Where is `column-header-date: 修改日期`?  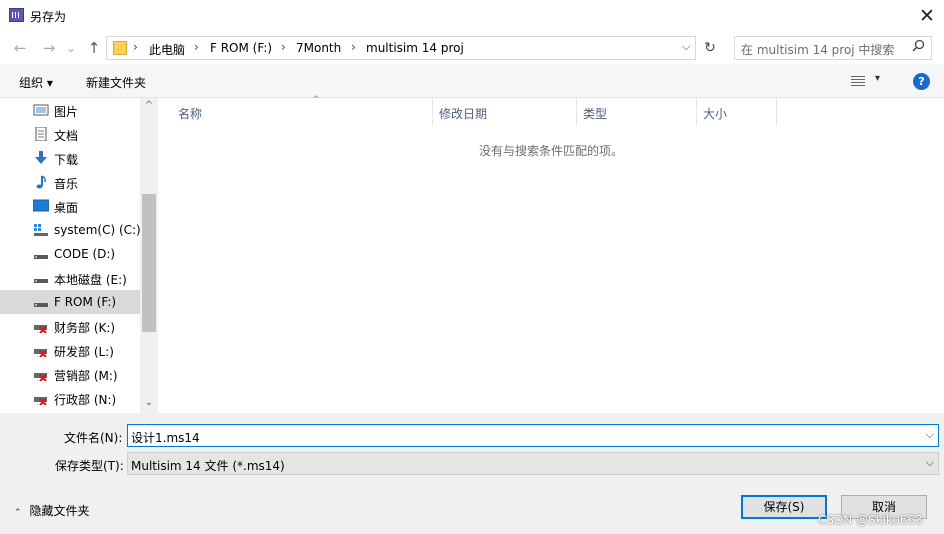 column-header-date: 修改日期 is located at coordinates (505, 112).